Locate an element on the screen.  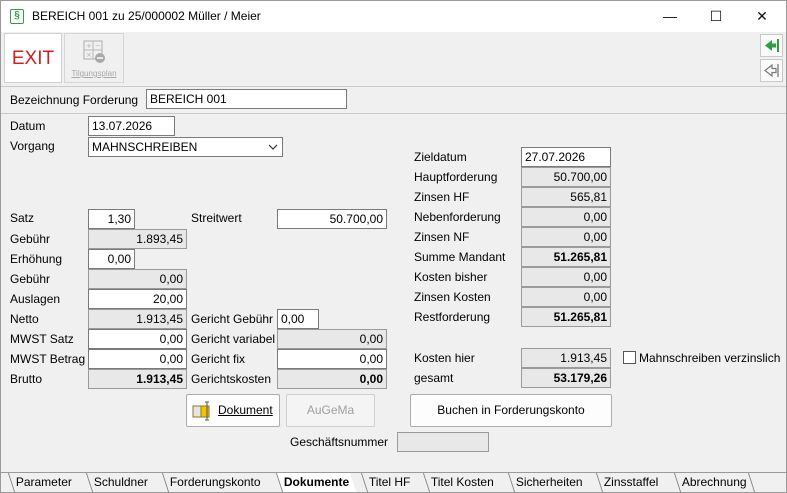
hauptforderung-field: 50.700,00 is located at coordinates (566, 177).